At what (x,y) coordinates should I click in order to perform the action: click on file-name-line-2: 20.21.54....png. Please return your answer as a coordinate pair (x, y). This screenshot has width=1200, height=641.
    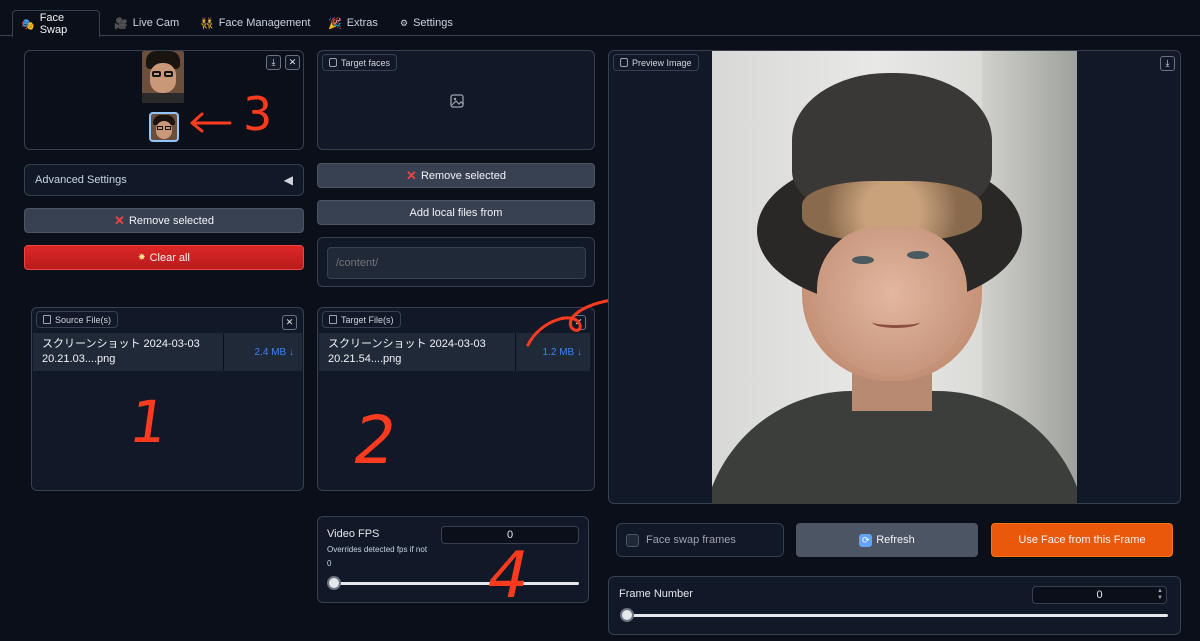
    Looking at the image, I should click on (365, 359).